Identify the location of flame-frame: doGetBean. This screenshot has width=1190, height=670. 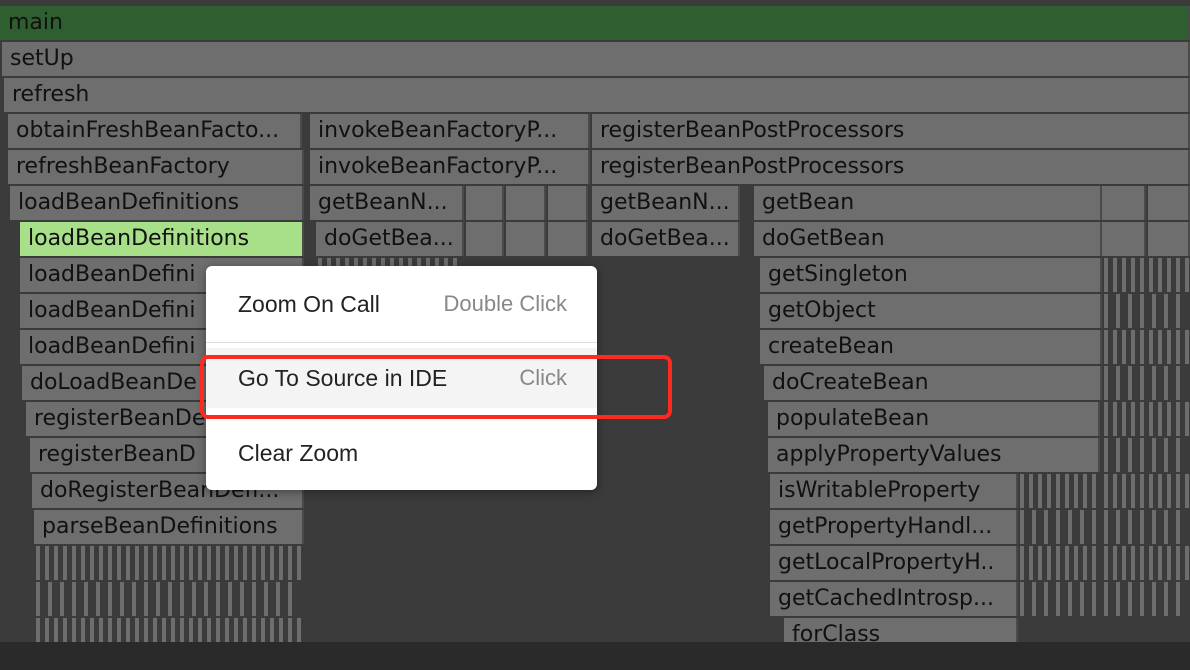
(928, 239).